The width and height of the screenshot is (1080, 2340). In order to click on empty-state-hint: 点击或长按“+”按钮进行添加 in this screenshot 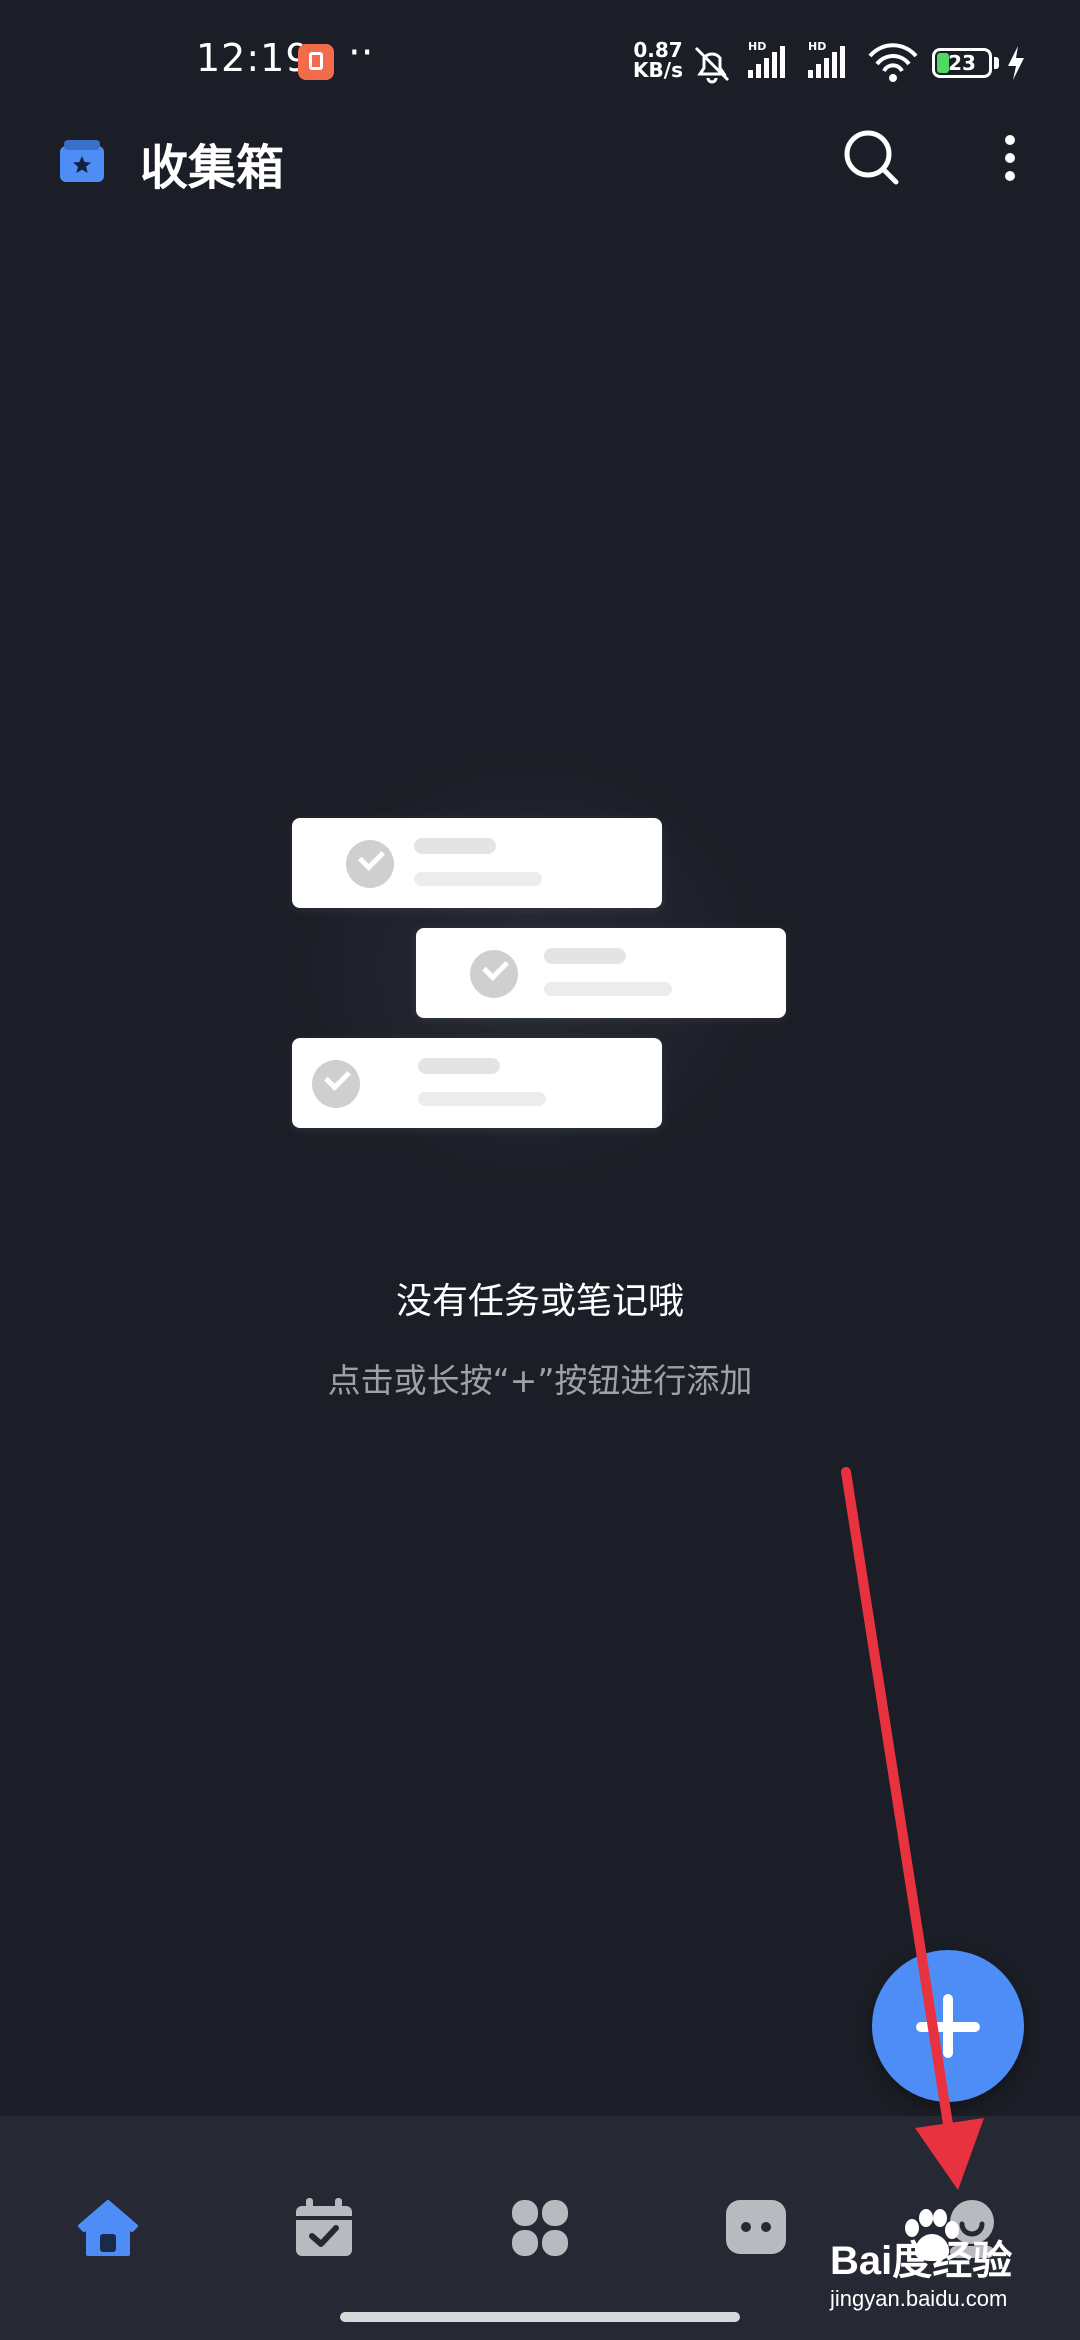, I will do `click(540, 1380)`.